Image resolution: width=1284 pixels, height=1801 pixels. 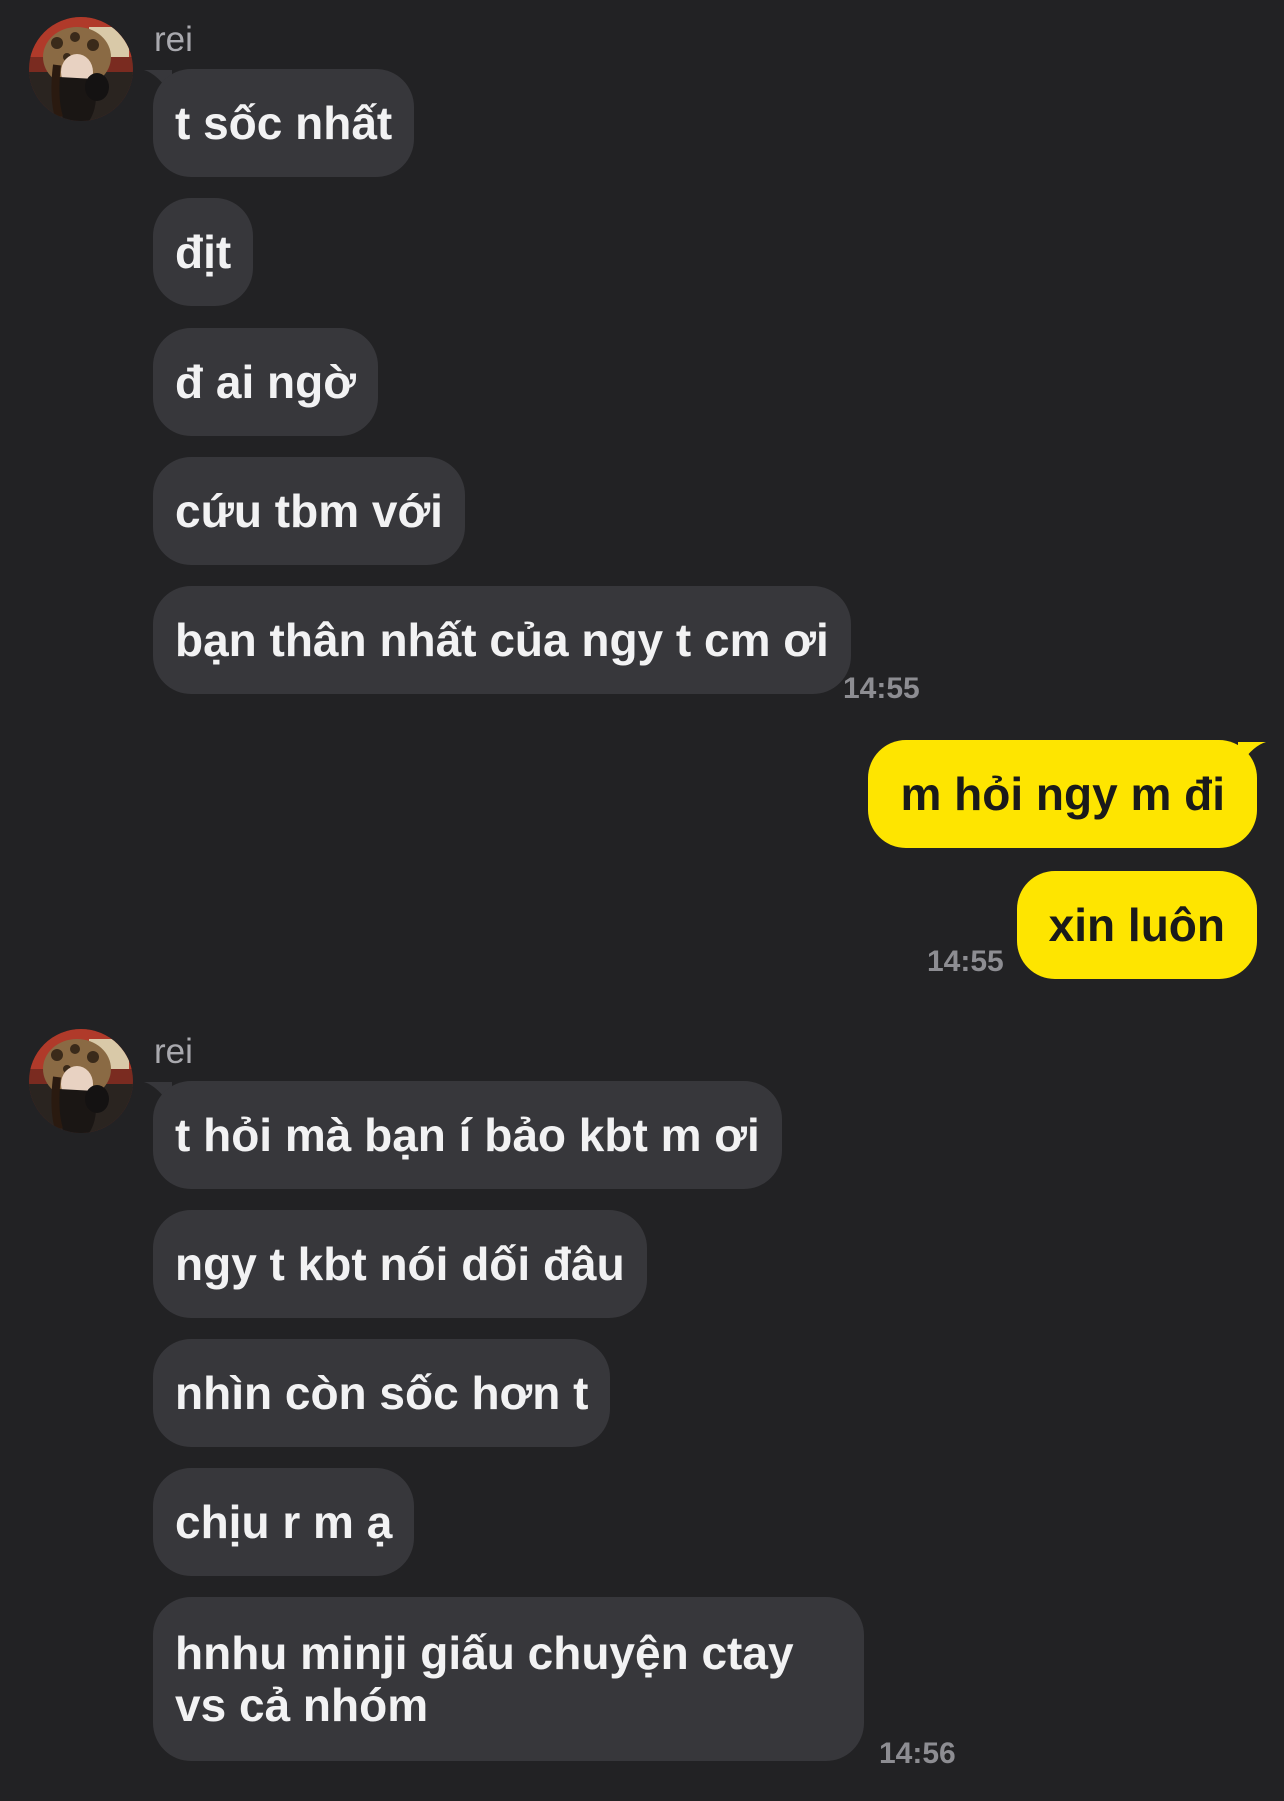 What do you see at coordinates (1136, 925) in the screenshot?
I see `message-bubble: xin luôn` at bounding box center [1136, 925].